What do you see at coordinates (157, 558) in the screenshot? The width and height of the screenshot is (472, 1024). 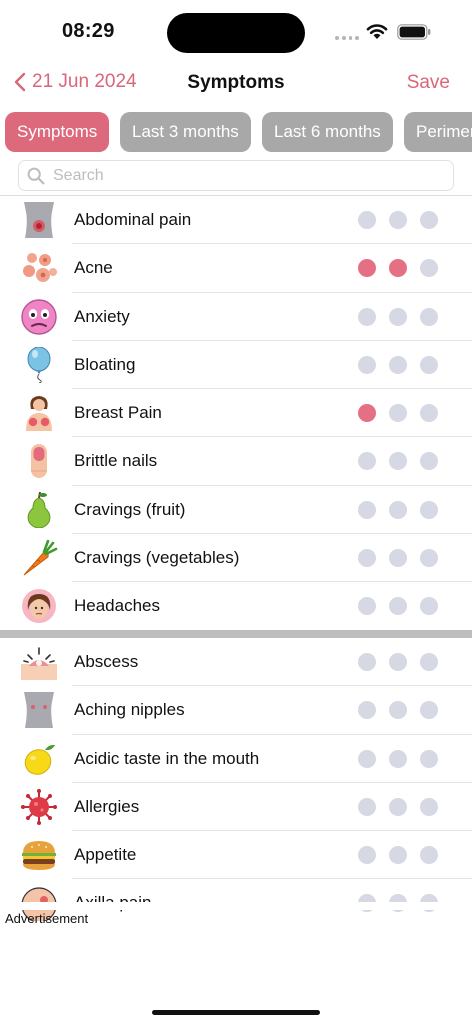 I see `symptom-label: Cravings (vegetables)` at bounding box center [157, 558].